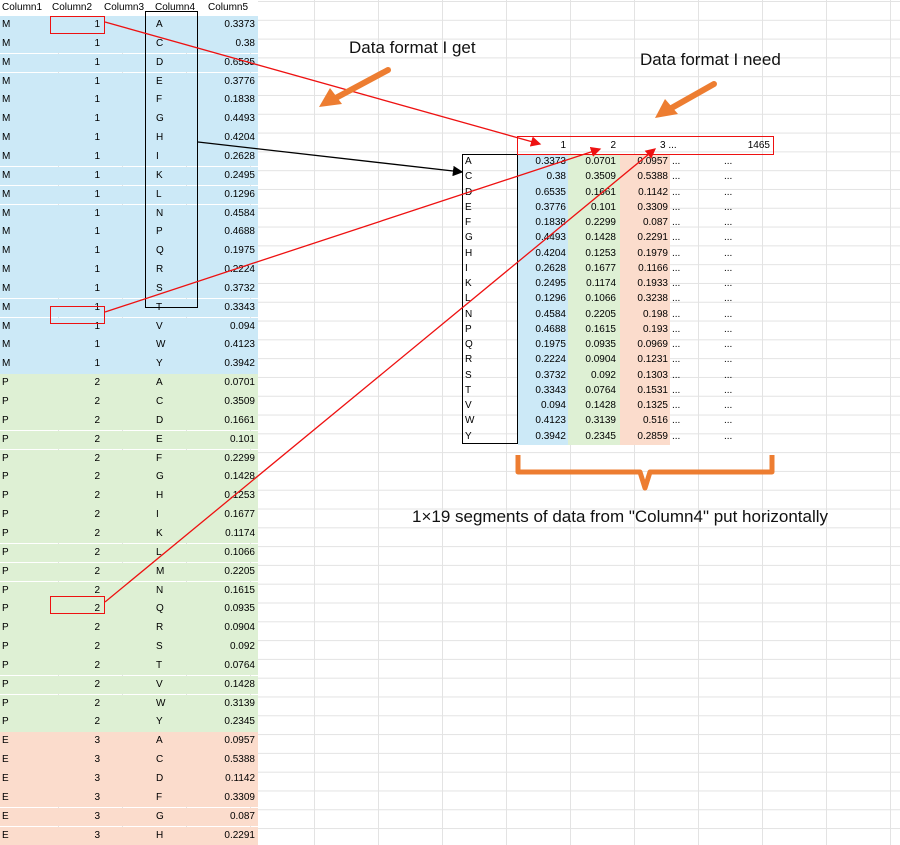  Describe the element at coordinates (592, 207) in the screenshot. I see `target-cell-value2: 0.101` at that location.